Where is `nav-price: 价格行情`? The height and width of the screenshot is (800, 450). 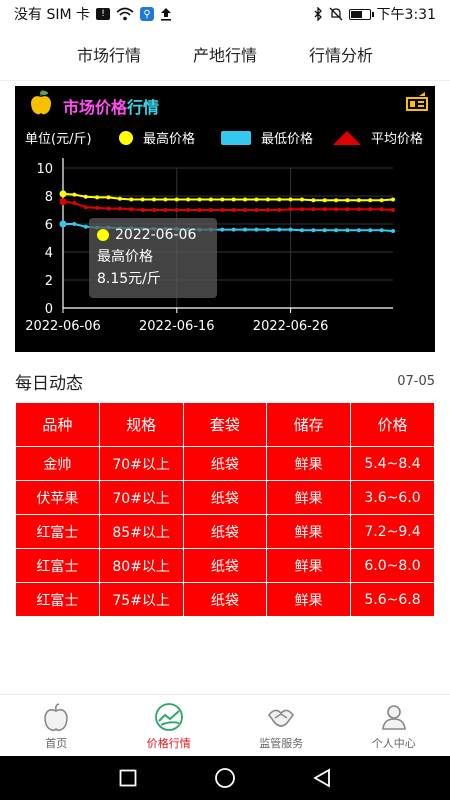
nav-price: 价格行情 is located at coordinates (169, 725).